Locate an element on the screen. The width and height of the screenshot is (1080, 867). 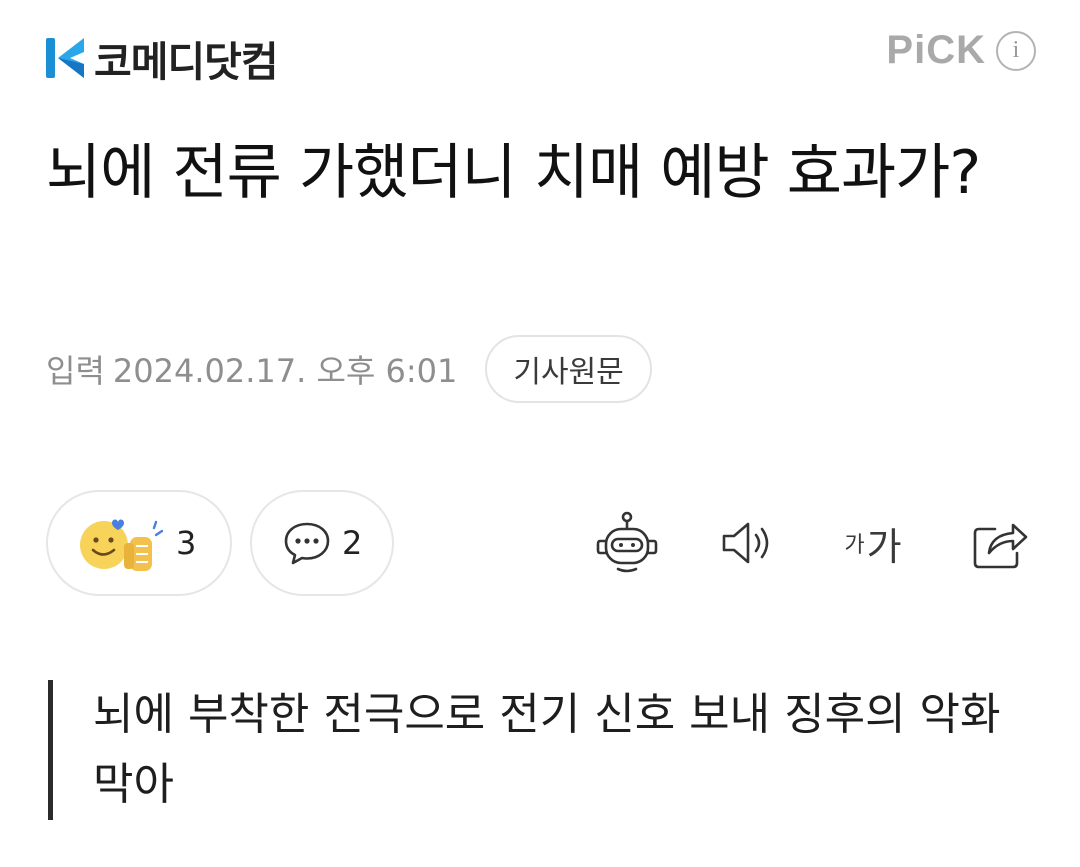
robot-summary-icon is located at coordinates (627, 542).